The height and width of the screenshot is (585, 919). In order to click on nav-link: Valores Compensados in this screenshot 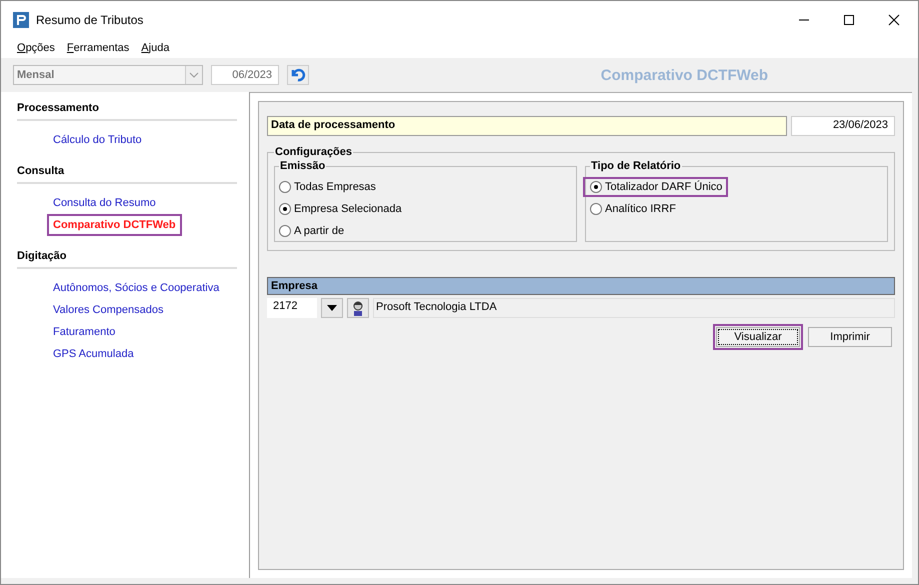, I will do `click(108, 310)`.